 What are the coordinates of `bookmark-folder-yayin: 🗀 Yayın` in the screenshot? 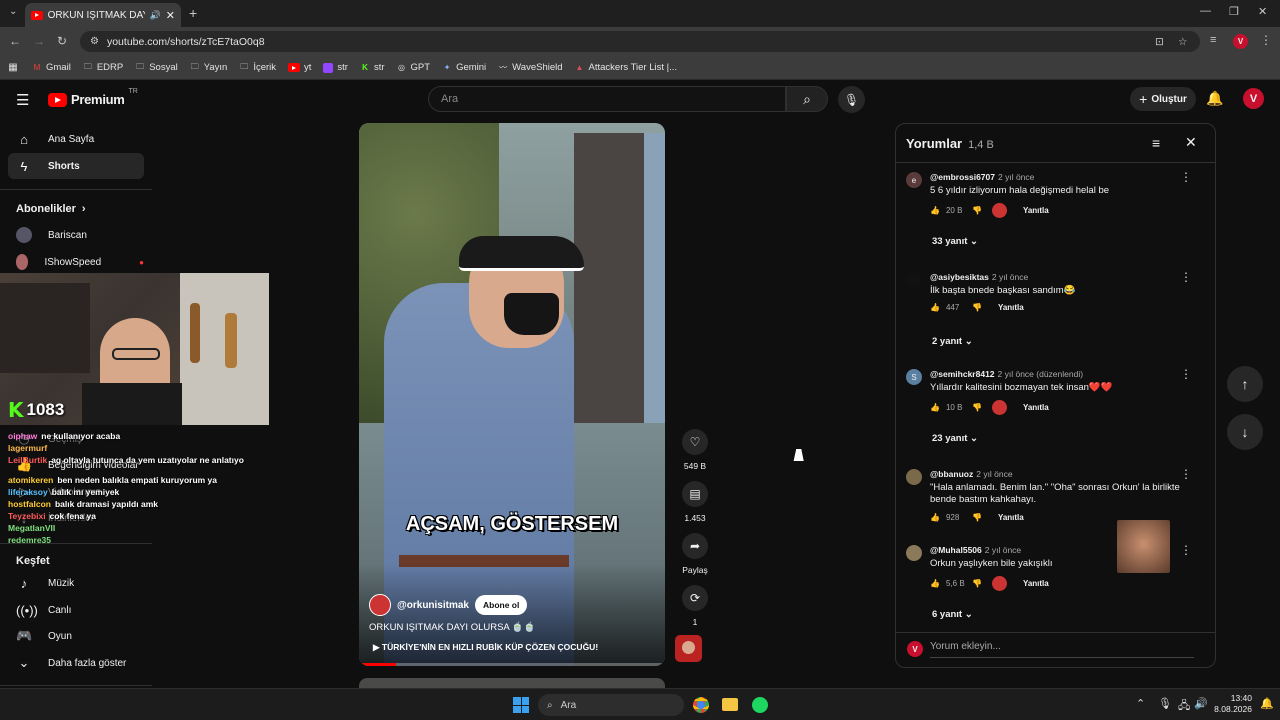 It's located at (209, 68).